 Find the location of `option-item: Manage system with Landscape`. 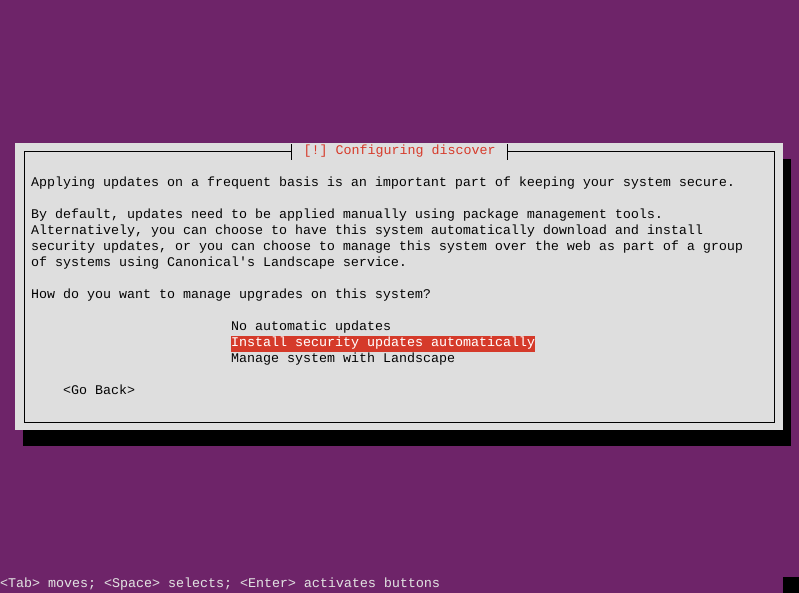

option-item: Manage system with Landscape is located at coordinates (343, 360).